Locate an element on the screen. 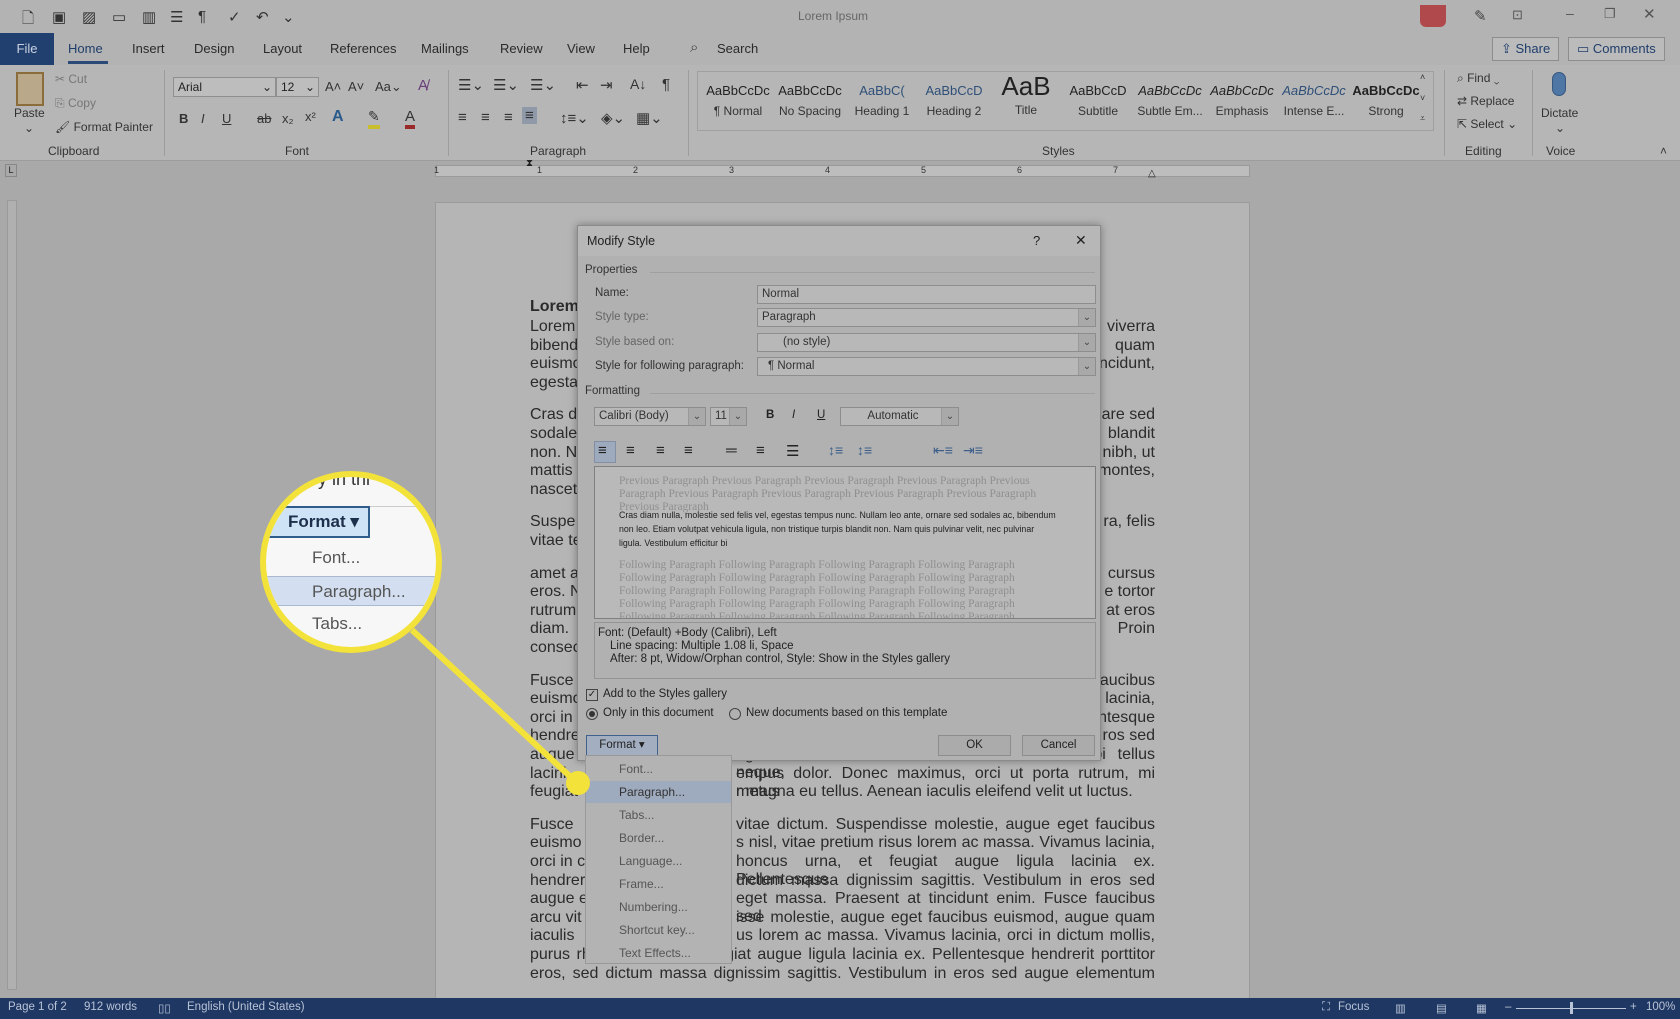 The image size is (1680, 1019). style-heading-2: AaBbCcD Heading 2 is located at coordinates (954, 101).